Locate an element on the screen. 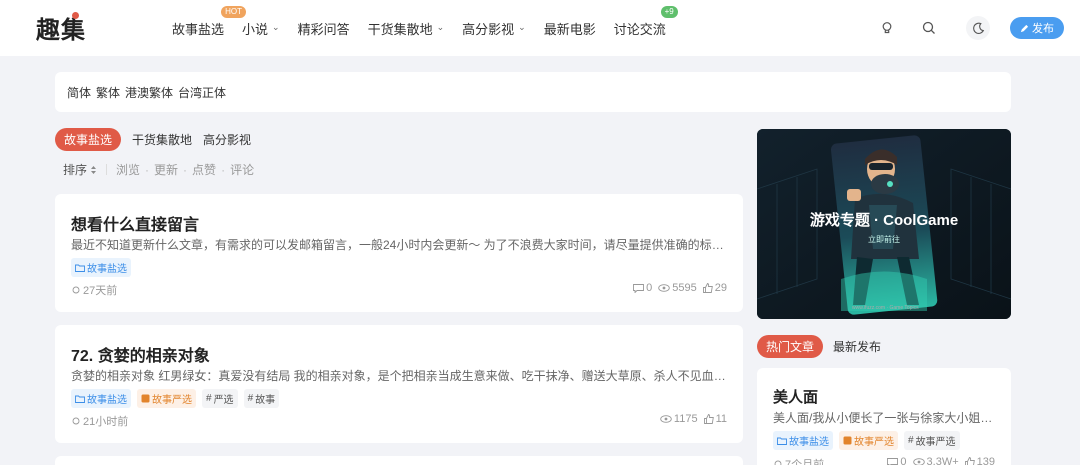 Image resolution: width=1080 pixels, height=465 pixels. sort-option-likes: 点赞 is located at coordinates (204, 169).